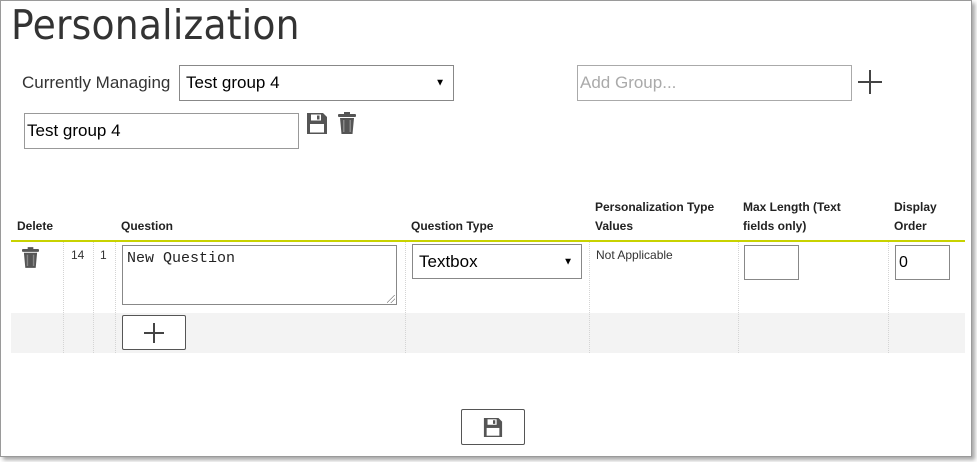 The image size is (977, 462). I want to click on col-header-question-type: Question Type, so click(452, 226).